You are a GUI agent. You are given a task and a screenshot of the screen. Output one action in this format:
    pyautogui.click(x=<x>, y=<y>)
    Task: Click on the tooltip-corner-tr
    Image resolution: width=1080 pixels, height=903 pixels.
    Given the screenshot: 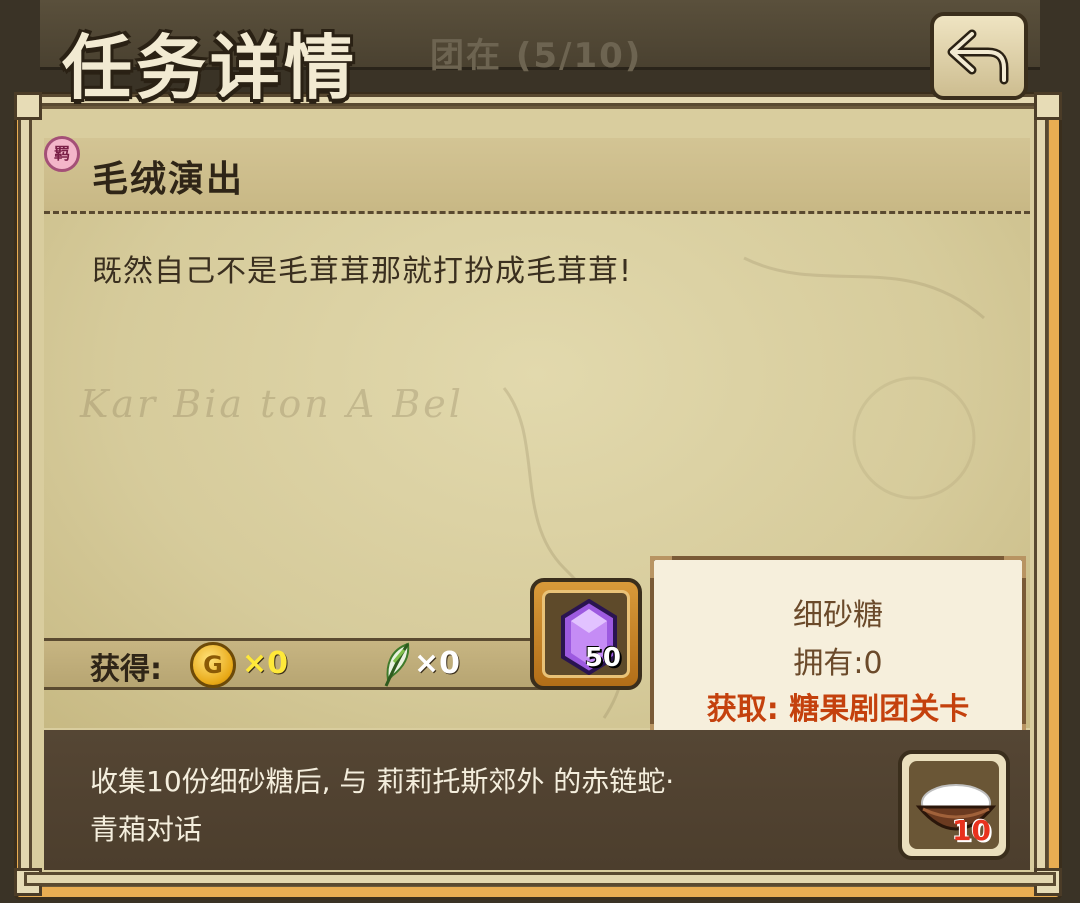 What is the action you would take?
    pyautogui.click(x=1015, y=567)
    